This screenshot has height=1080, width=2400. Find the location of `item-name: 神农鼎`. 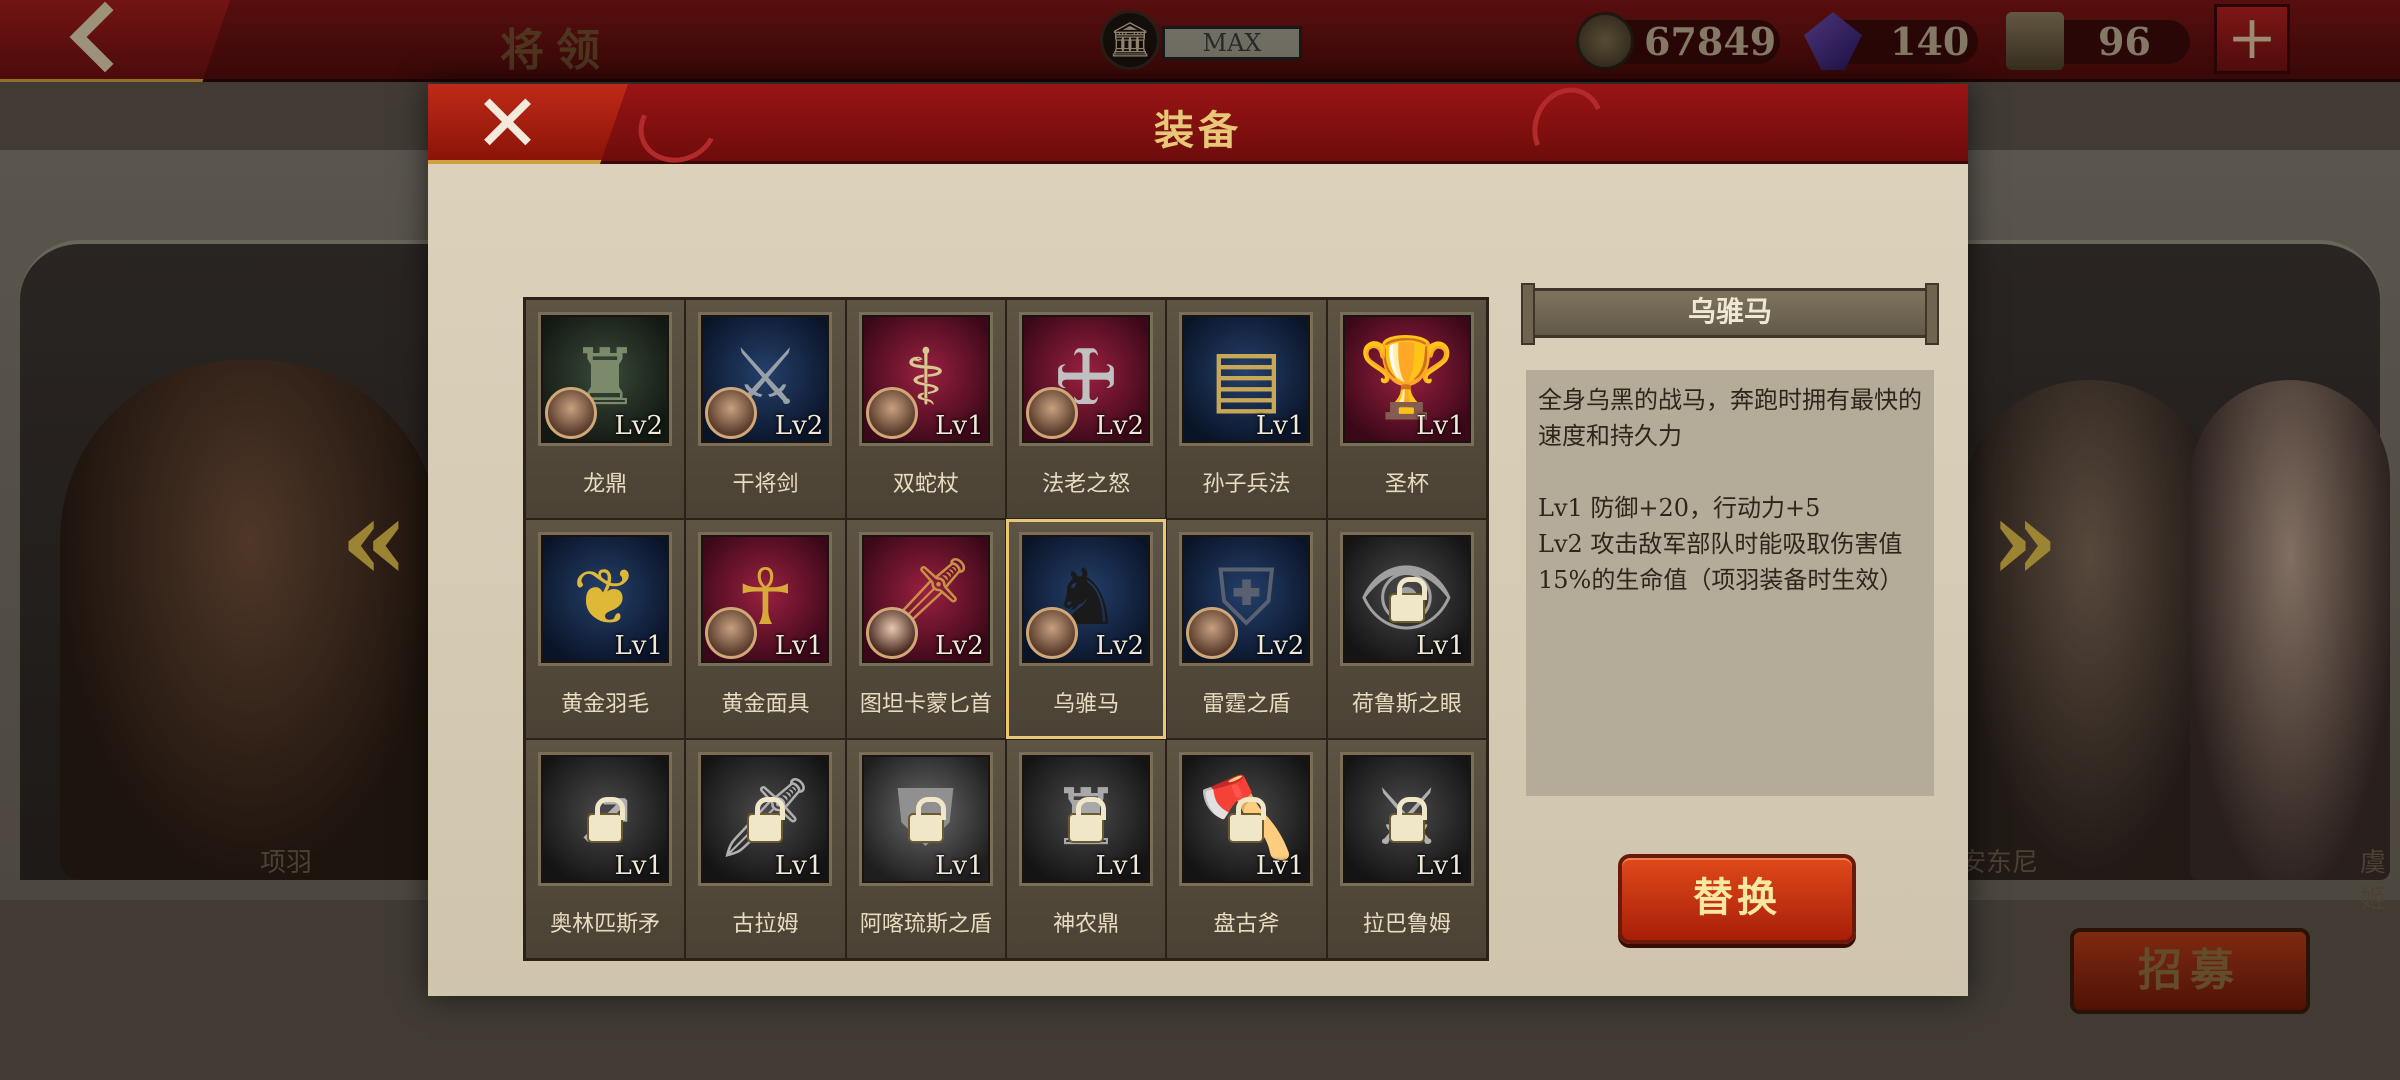

item-name: 神农鼎 is located at coordinates (1086, 924).